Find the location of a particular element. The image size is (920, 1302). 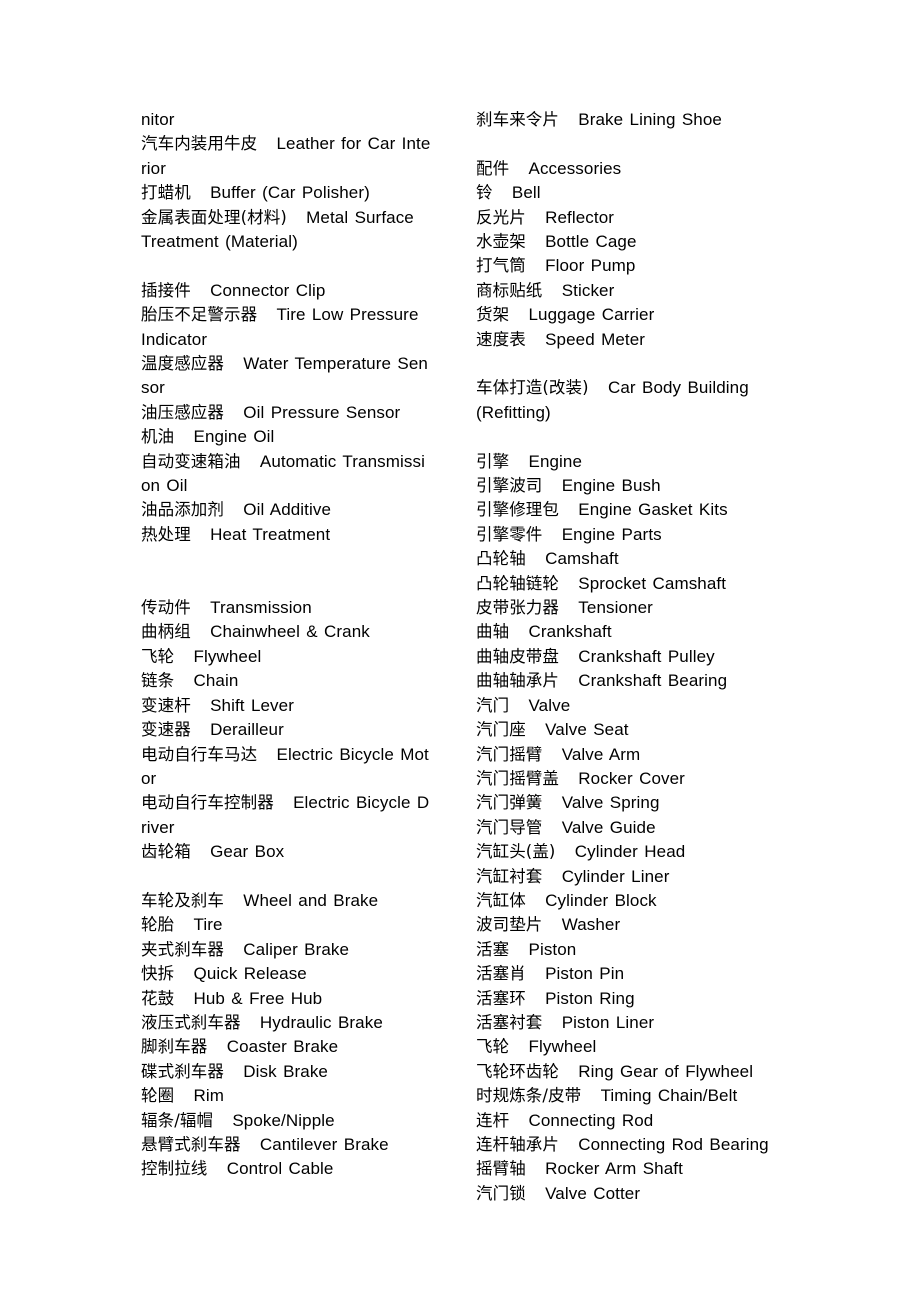

glossary-entry: 自动变速箱油 Automatic Transmissi is located at coordinates (306, 462).